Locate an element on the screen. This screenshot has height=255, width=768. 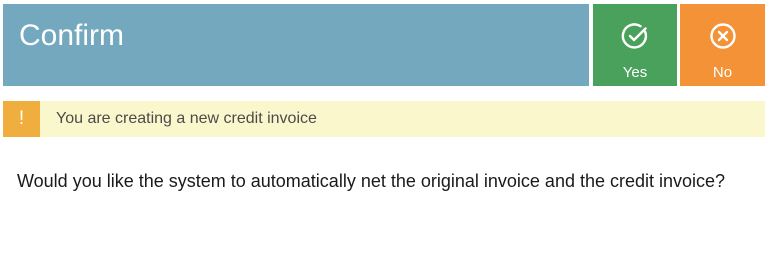
warning-banner: ! You are creating a new credit invoice is located at coordinates (384, 119).